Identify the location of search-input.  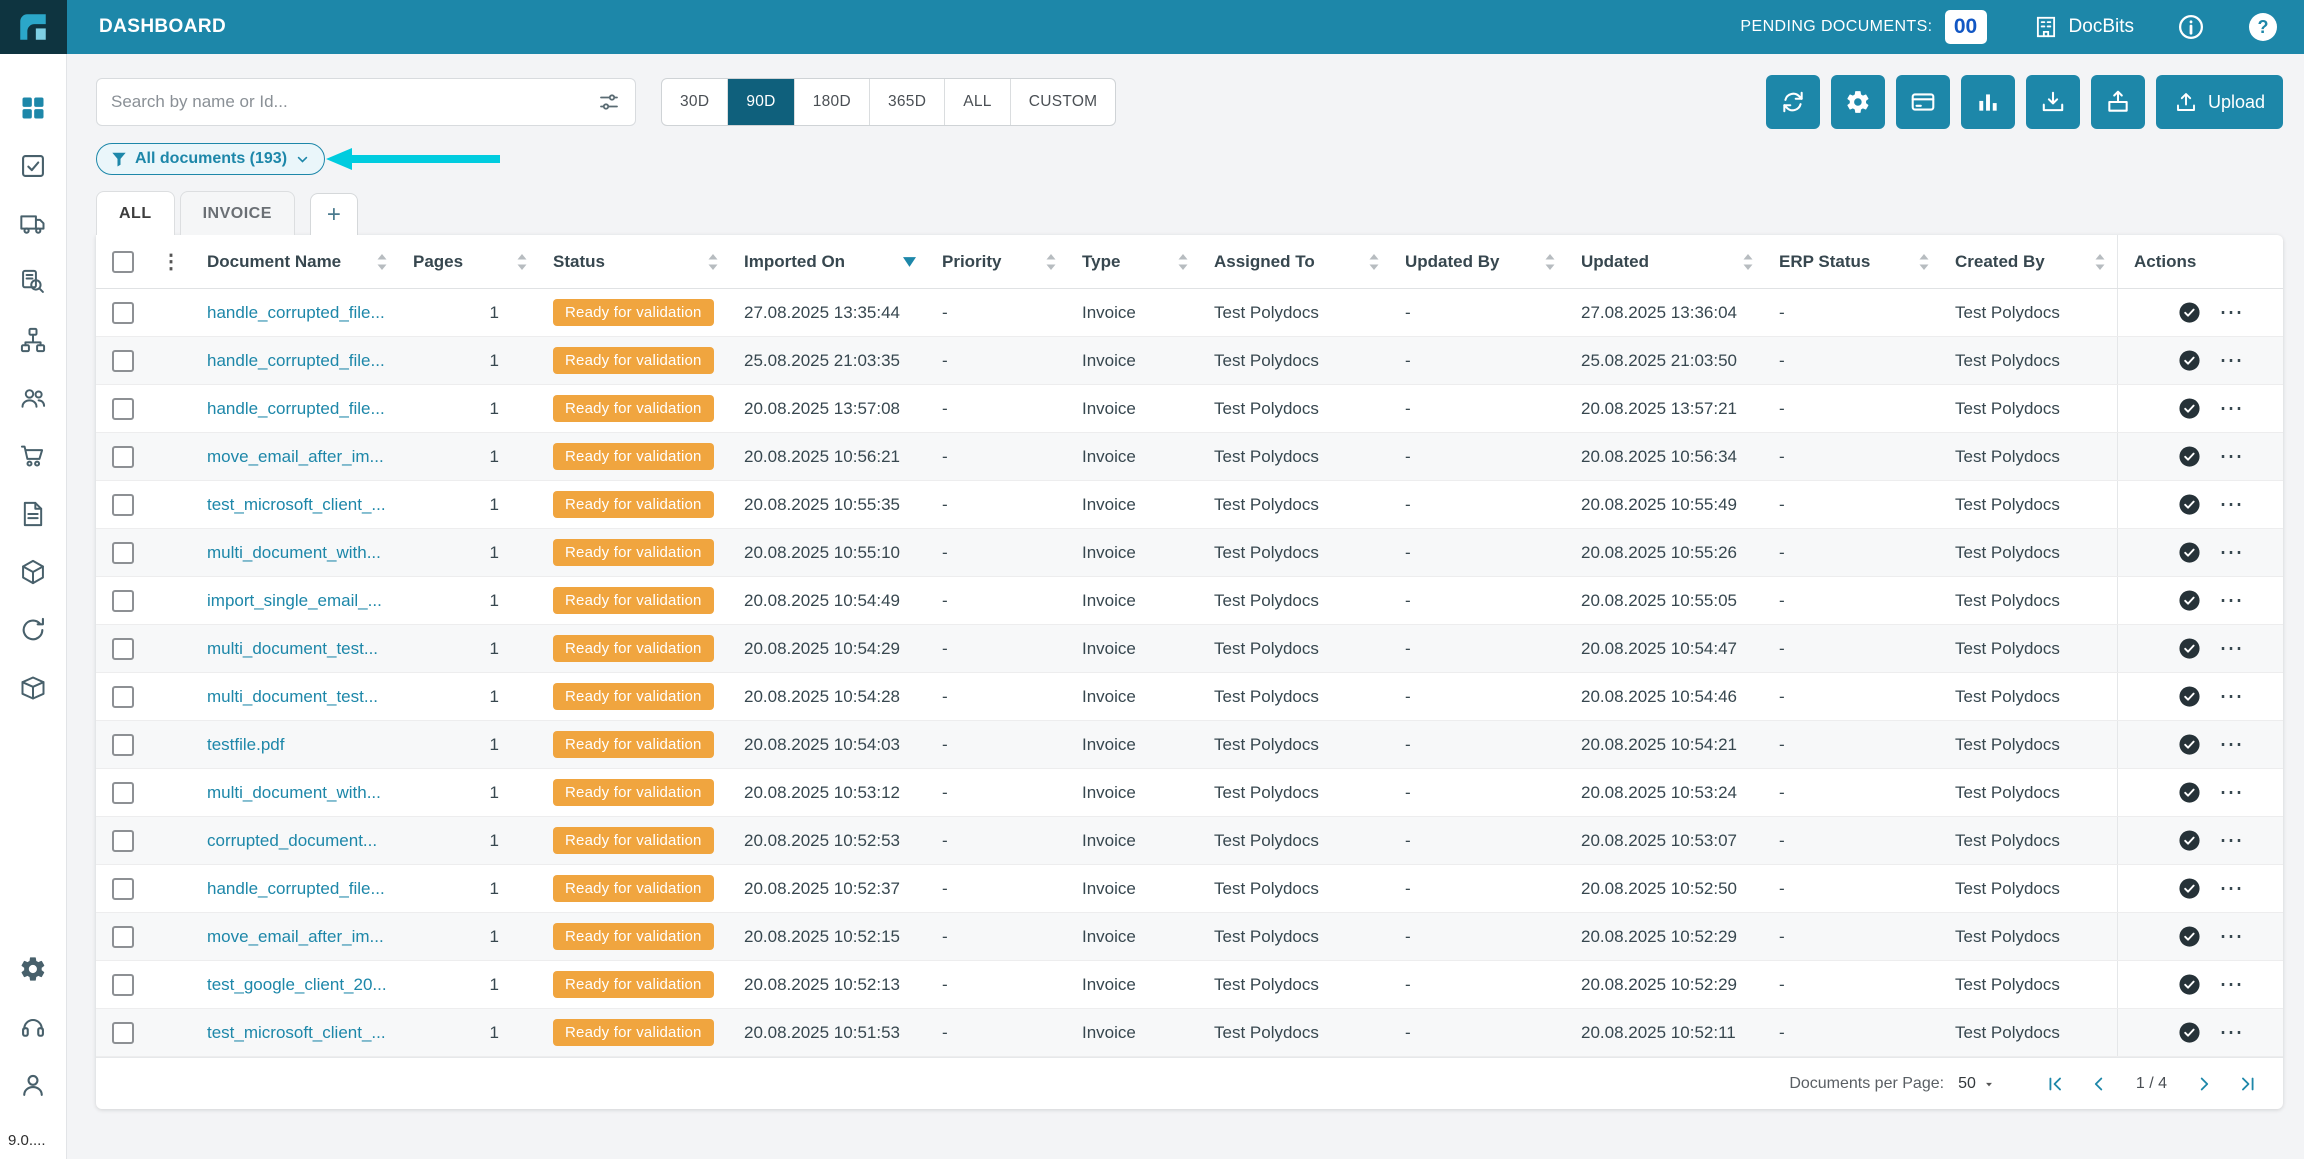
(354, 102).